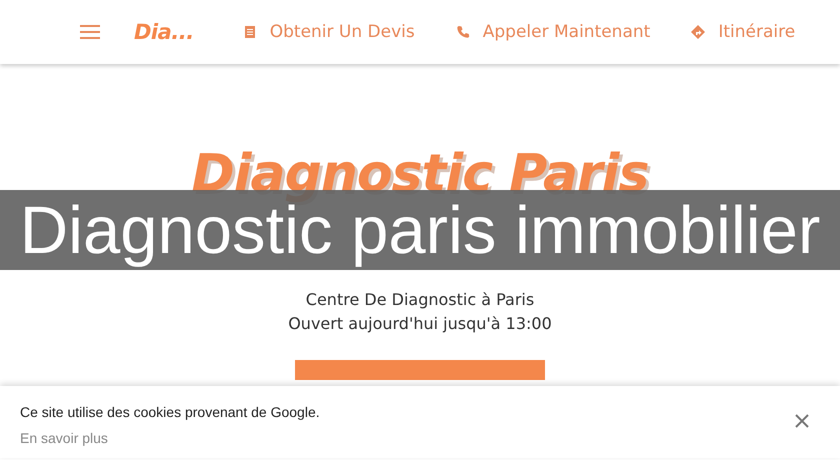 The image size is (840, 460). I want to click on hero-subtitle: Centre De Diagnostic à Paris, so click(420, 300).